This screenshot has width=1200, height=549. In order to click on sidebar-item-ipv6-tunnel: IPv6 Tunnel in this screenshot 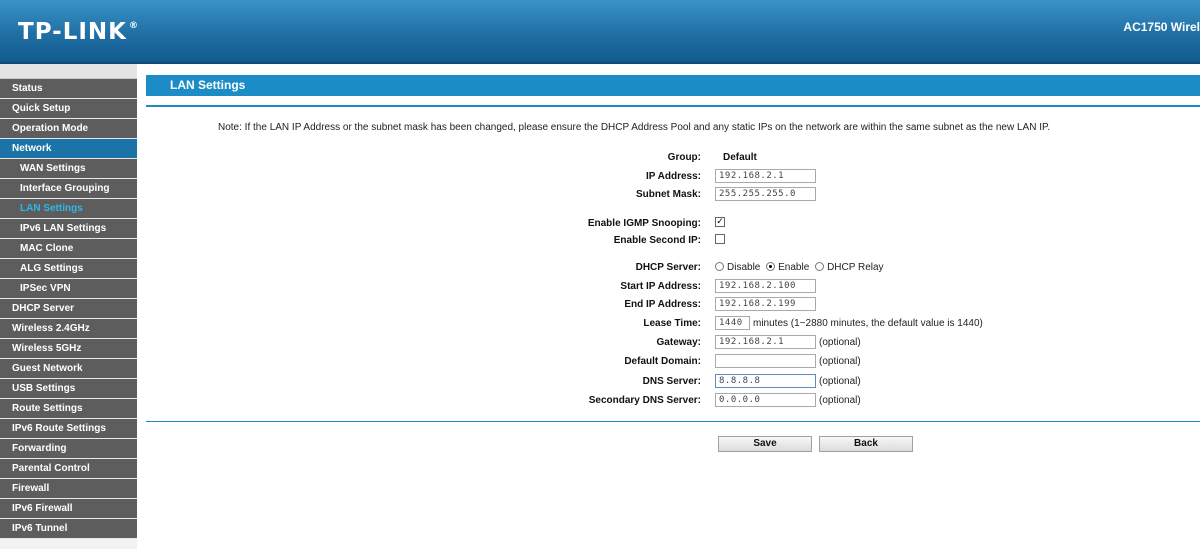, I will do `click(68, 529)`.